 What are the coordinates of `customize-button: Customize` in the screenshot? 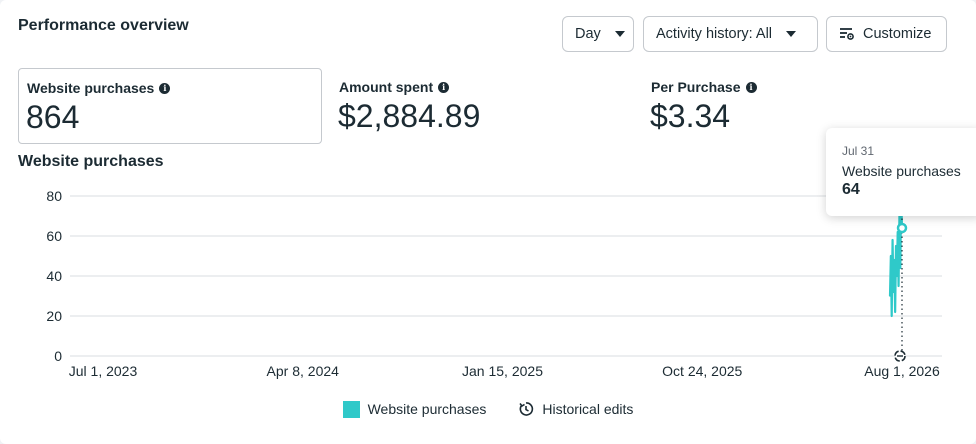 It's located at (886, 34).